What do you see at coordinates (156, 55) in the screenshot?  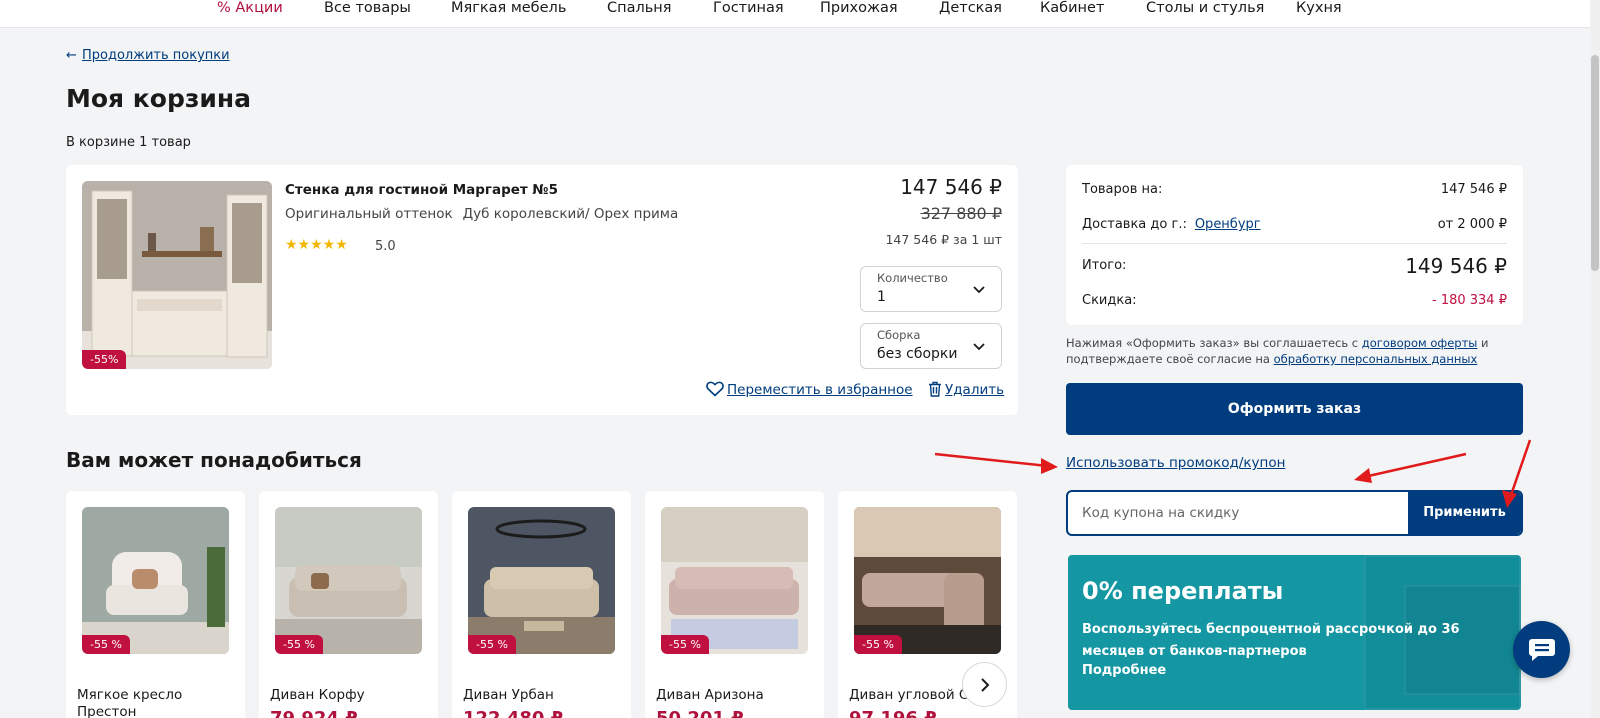 I see `continue-shopping-label: Продолжить покупки` at bounding box center [156, 55].